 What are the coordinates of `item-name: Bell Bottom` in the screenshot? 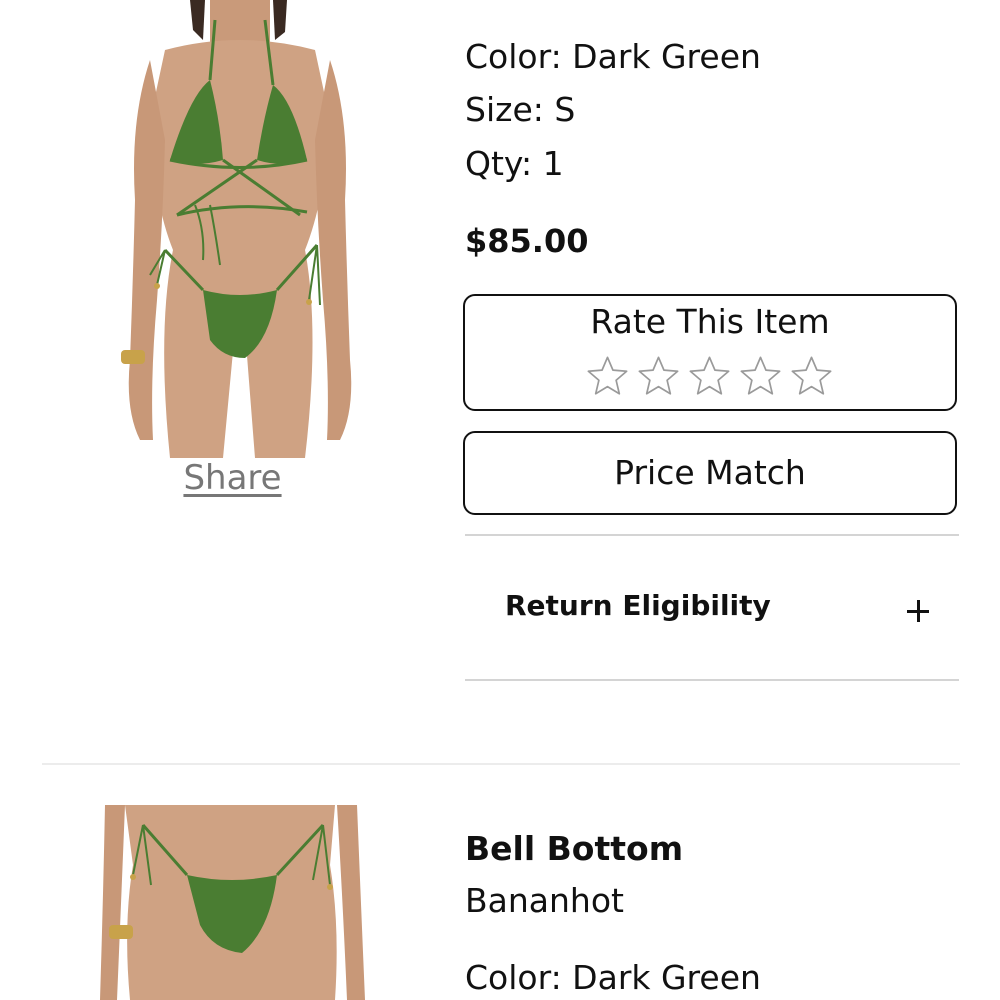 It's located at (574, 849).